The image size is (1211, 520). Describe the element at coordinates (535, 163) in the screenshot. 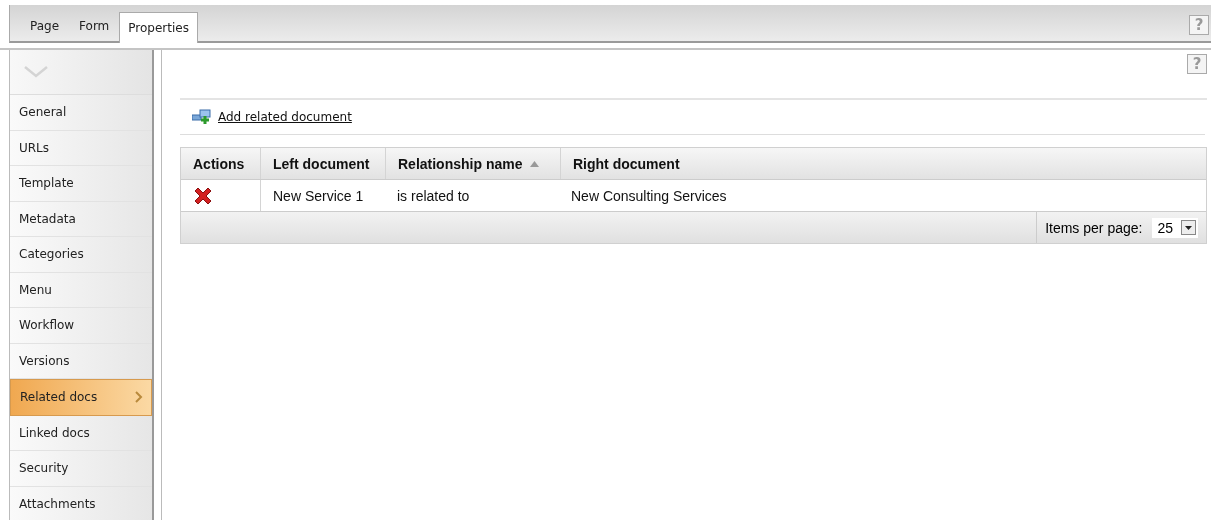

I see `sort-ascending-icon` at that location.